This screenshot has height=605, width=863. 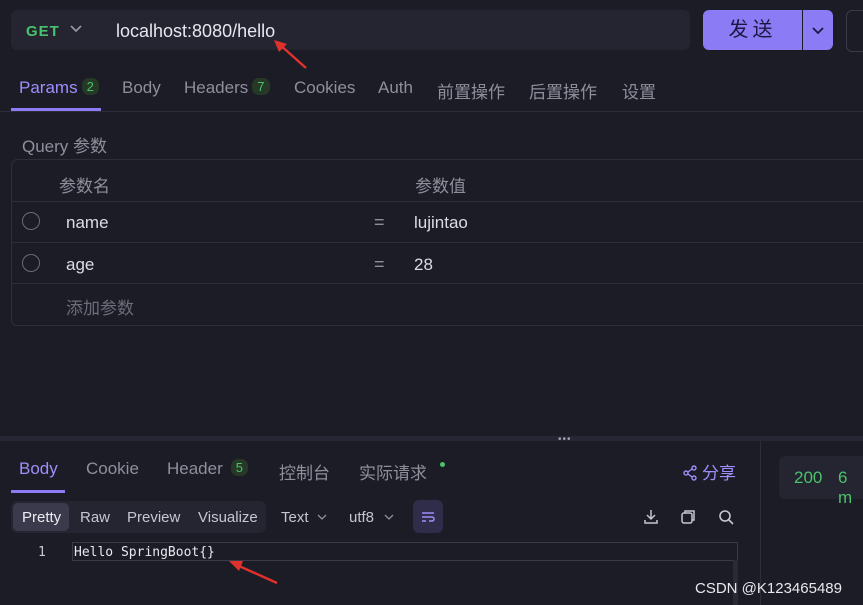 What do you see at coordinates (59, 88) in the screenshot?
I see `tab-params: Params 2` at bounding box center [59, 88].